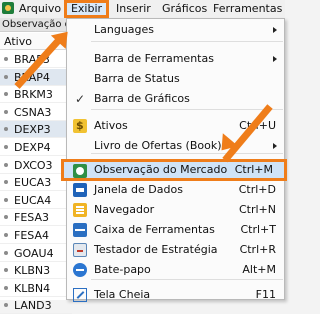 This screenshot has width=320, height=314. Describe the element at coordinates (175, 295) in the screenshot. I see `menu-item-tela-cheia: Tela Cheia F11` at that location.